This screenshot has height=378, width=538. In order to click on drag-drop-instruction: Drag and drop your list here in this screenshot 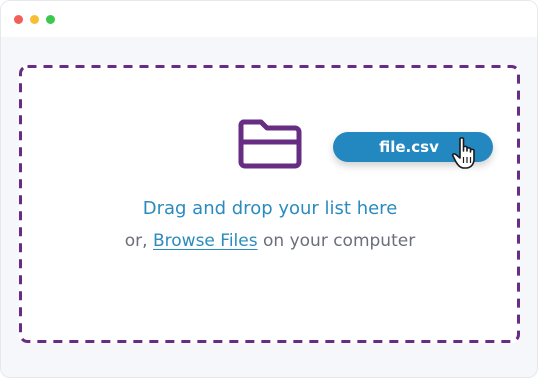, I will do `click(270, 208)`.